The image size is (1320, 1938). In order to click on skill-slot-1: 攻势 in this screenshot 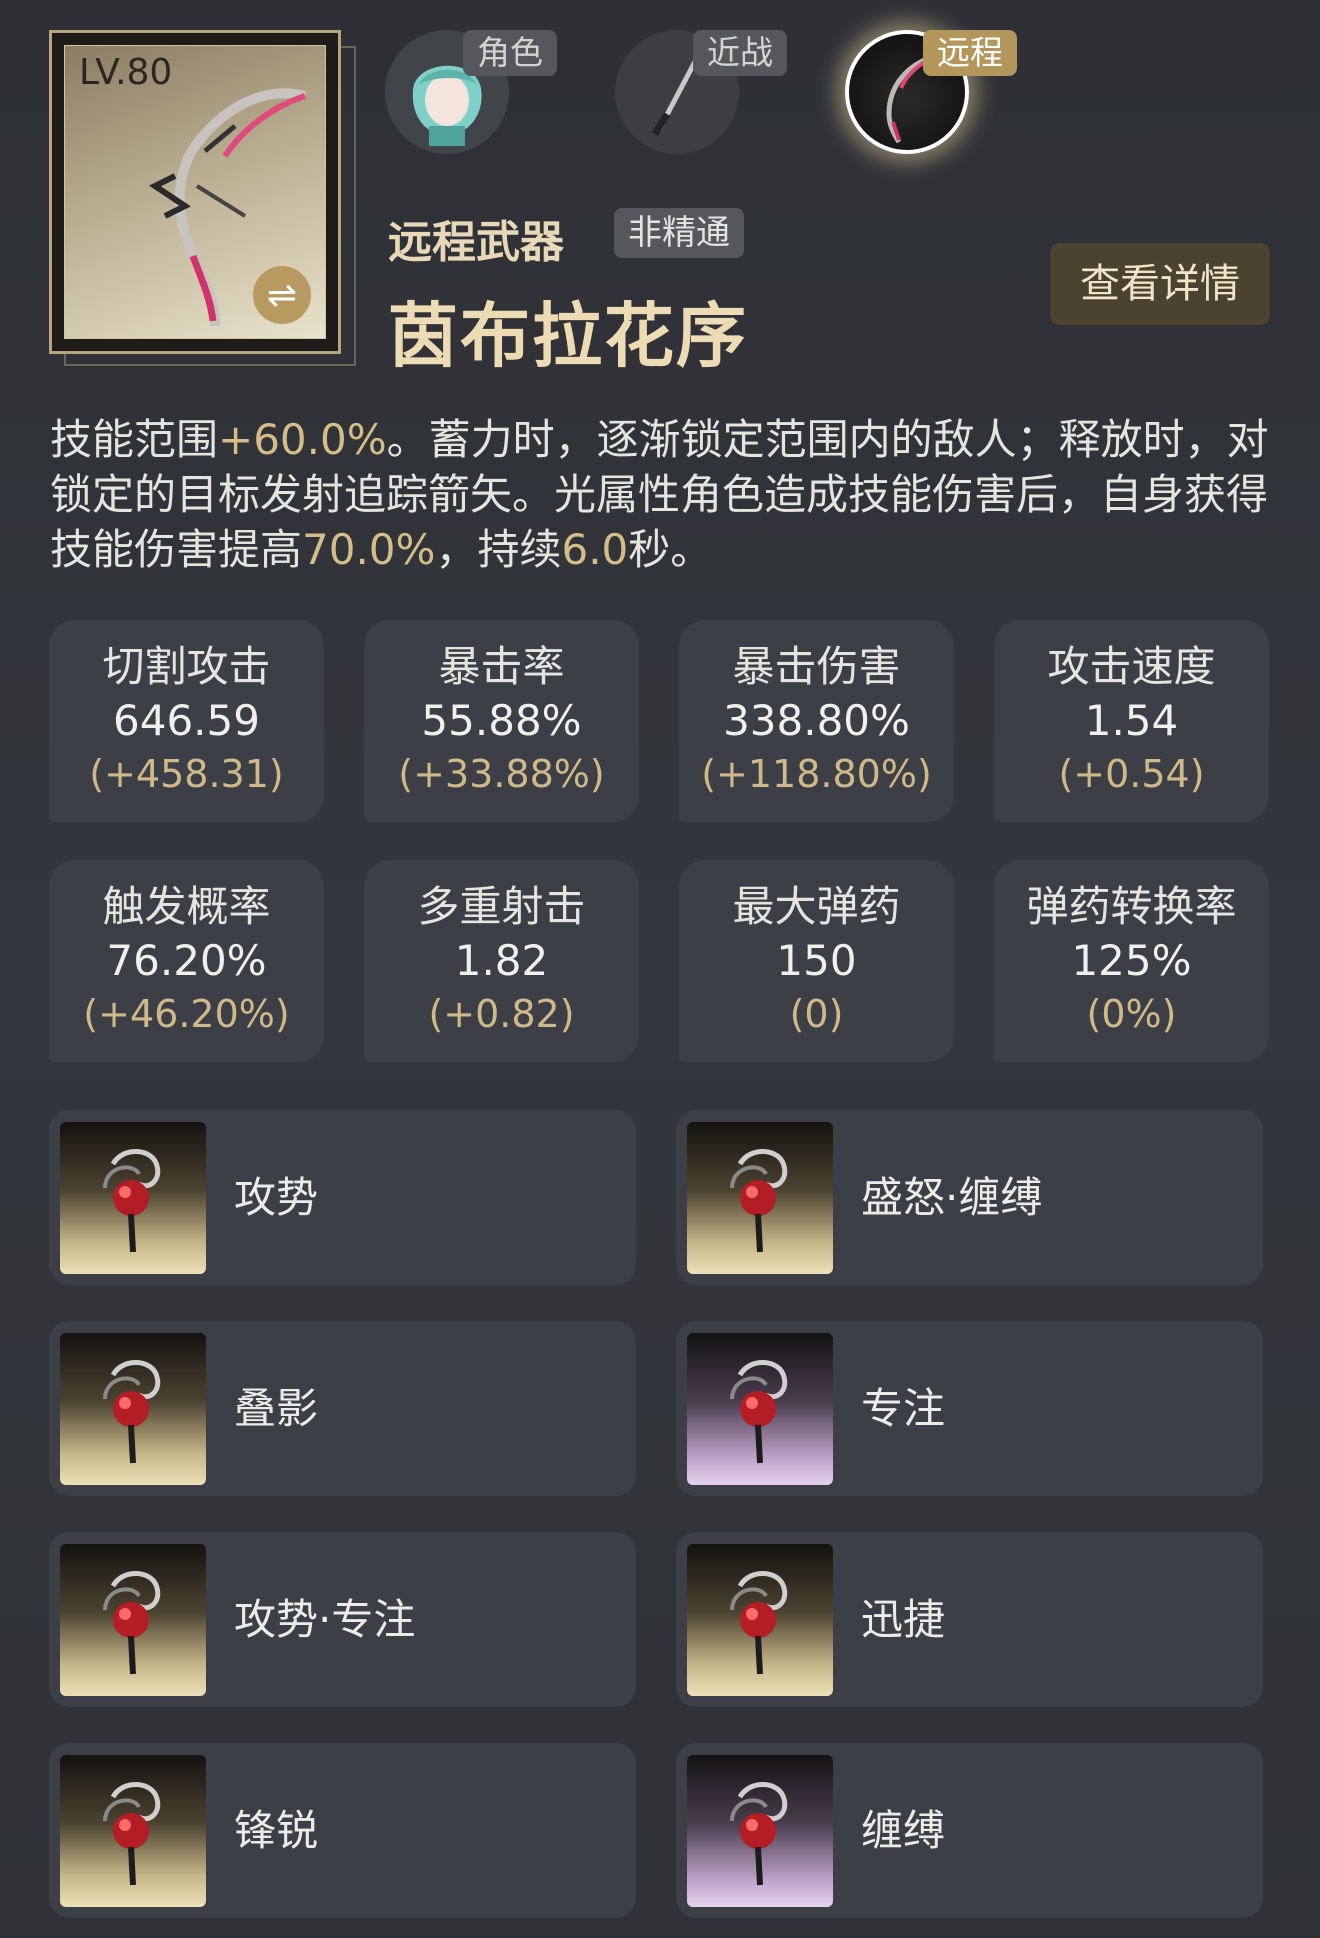, I will do `click(342, 1197)`.